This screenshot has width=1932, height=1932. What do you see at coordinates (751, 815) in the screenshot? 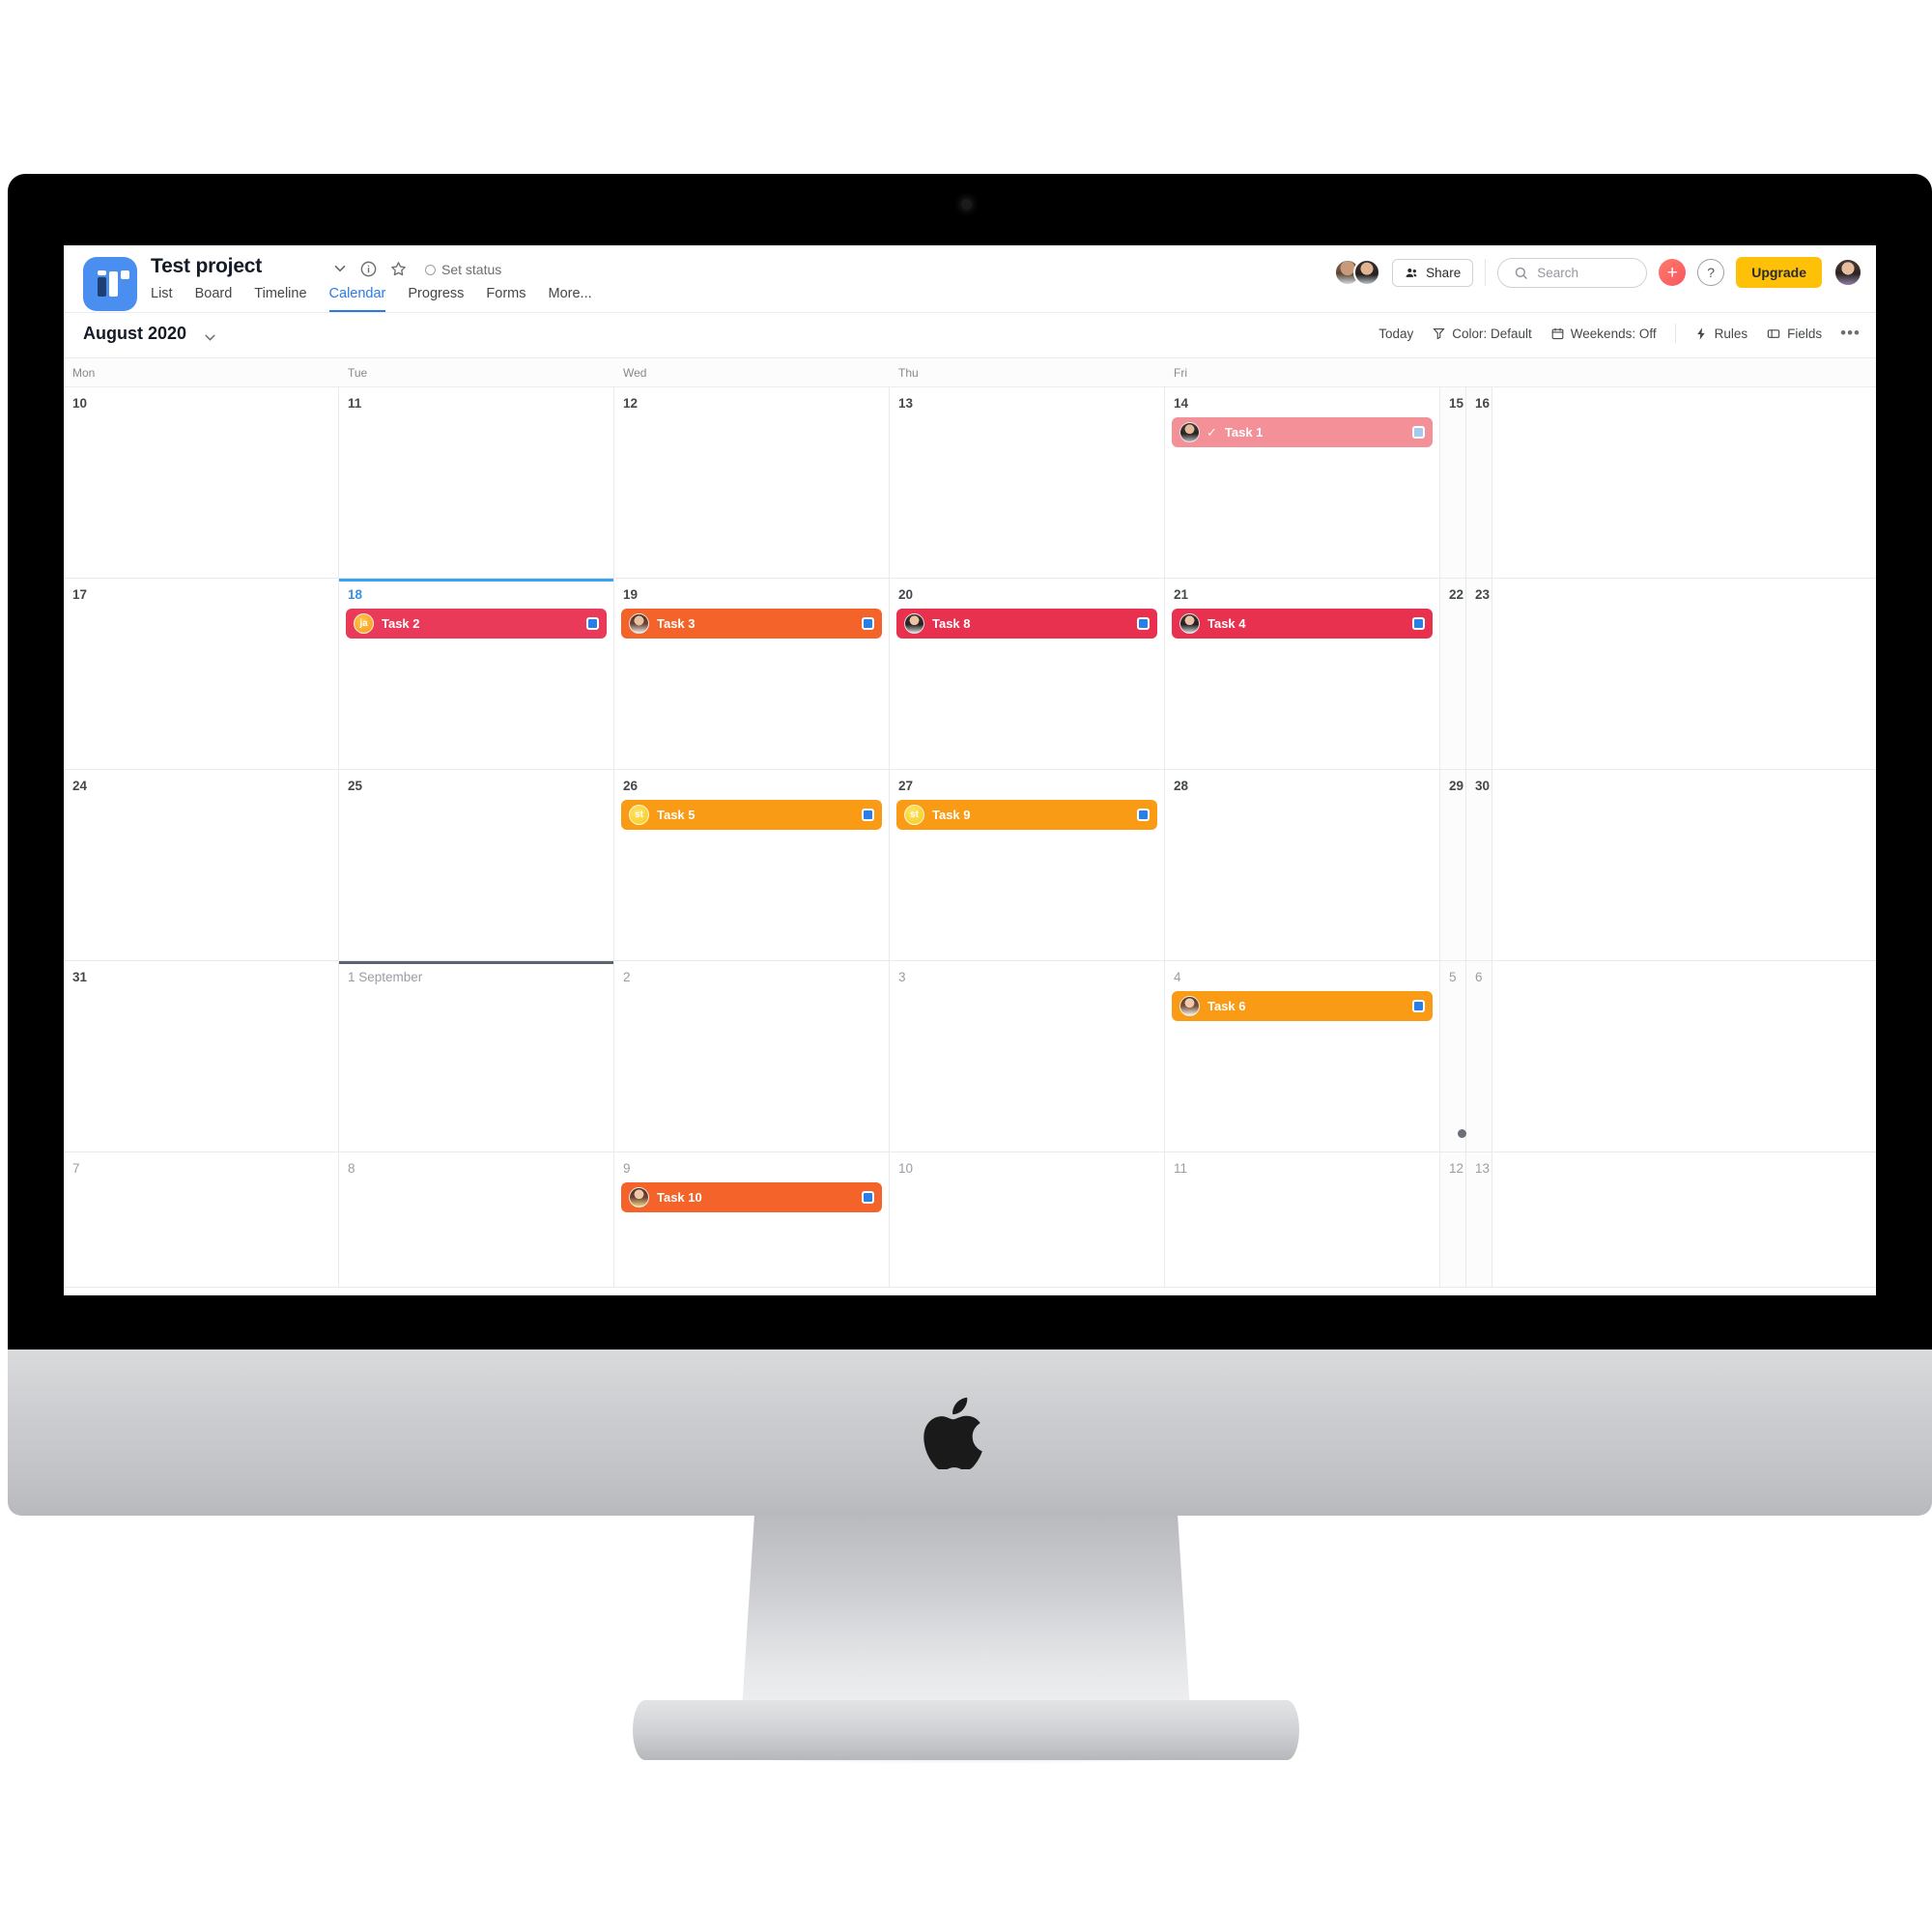
I see `task-chip: st Task 5` at bounding box center [751, 815].